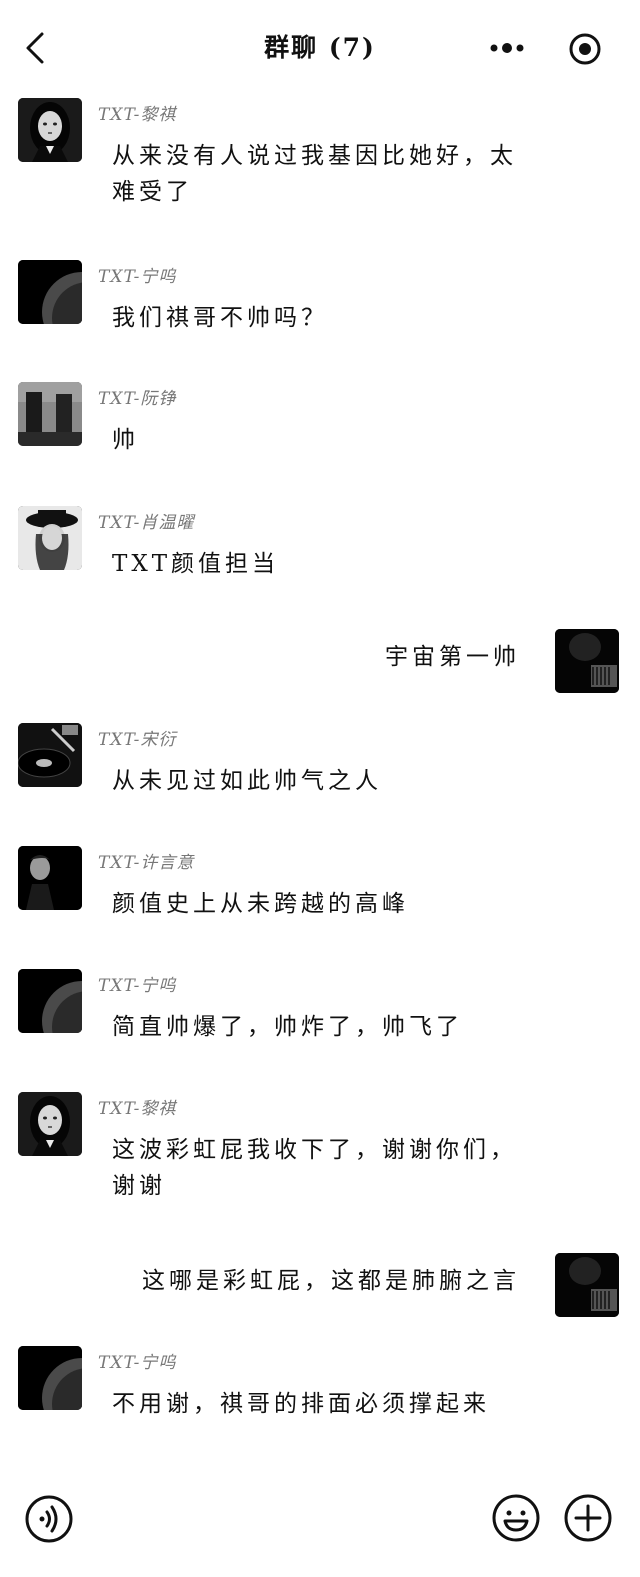  I want to click on avatar-vinyl-record, so click(50, 755).